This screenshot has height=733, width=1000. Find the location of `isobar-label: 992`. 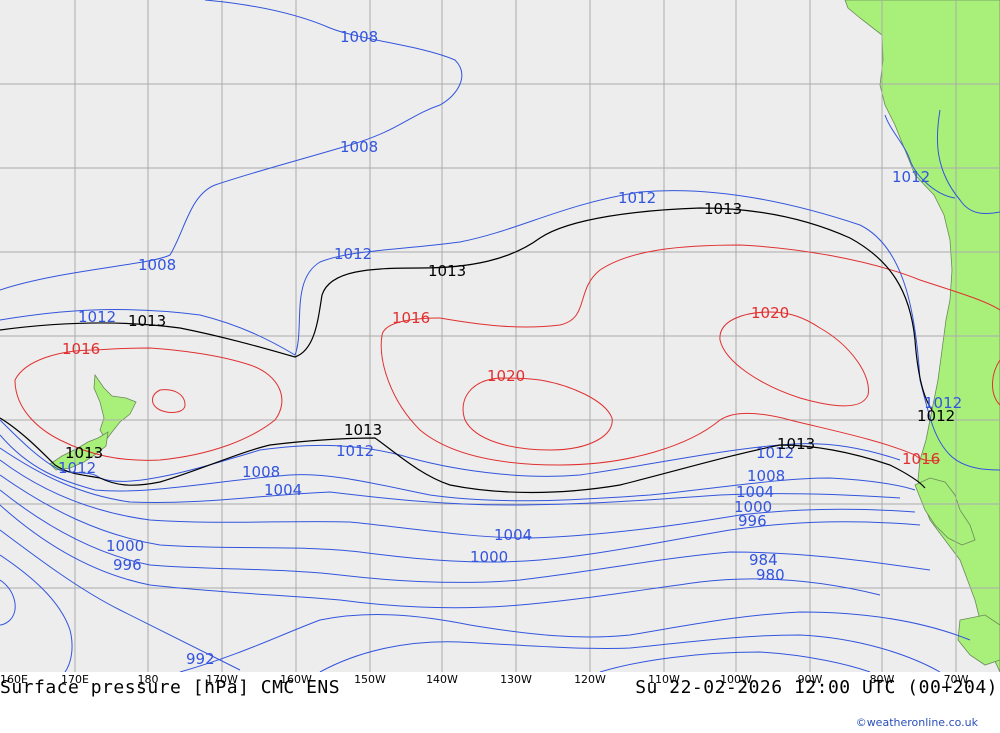

isobar-label: 992 is located at coordinates (200, 659).